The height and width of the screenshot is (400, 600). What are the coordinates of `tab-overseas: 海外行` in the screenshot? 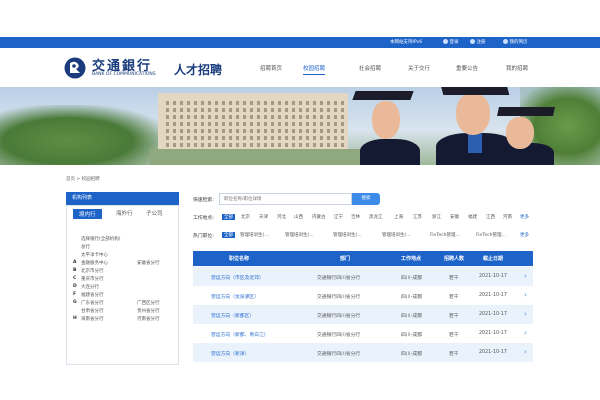 It's located at (124, 213).